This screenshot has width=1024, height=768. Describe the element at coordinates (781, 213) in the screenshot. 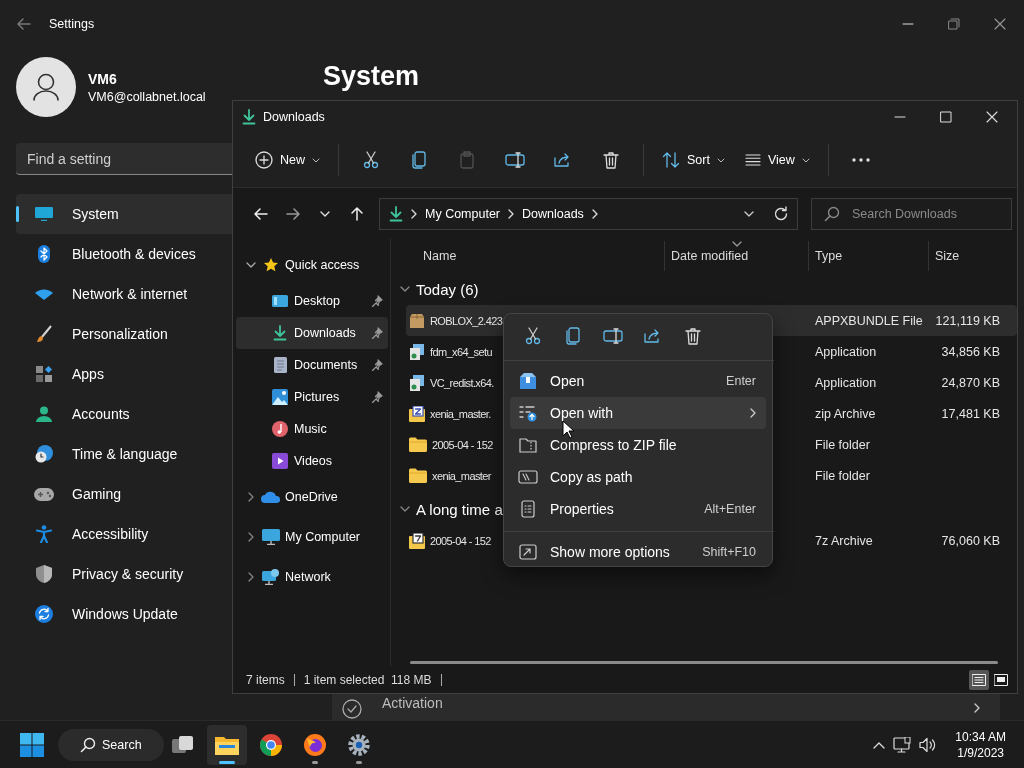

I see `refresh-icon` at that location.